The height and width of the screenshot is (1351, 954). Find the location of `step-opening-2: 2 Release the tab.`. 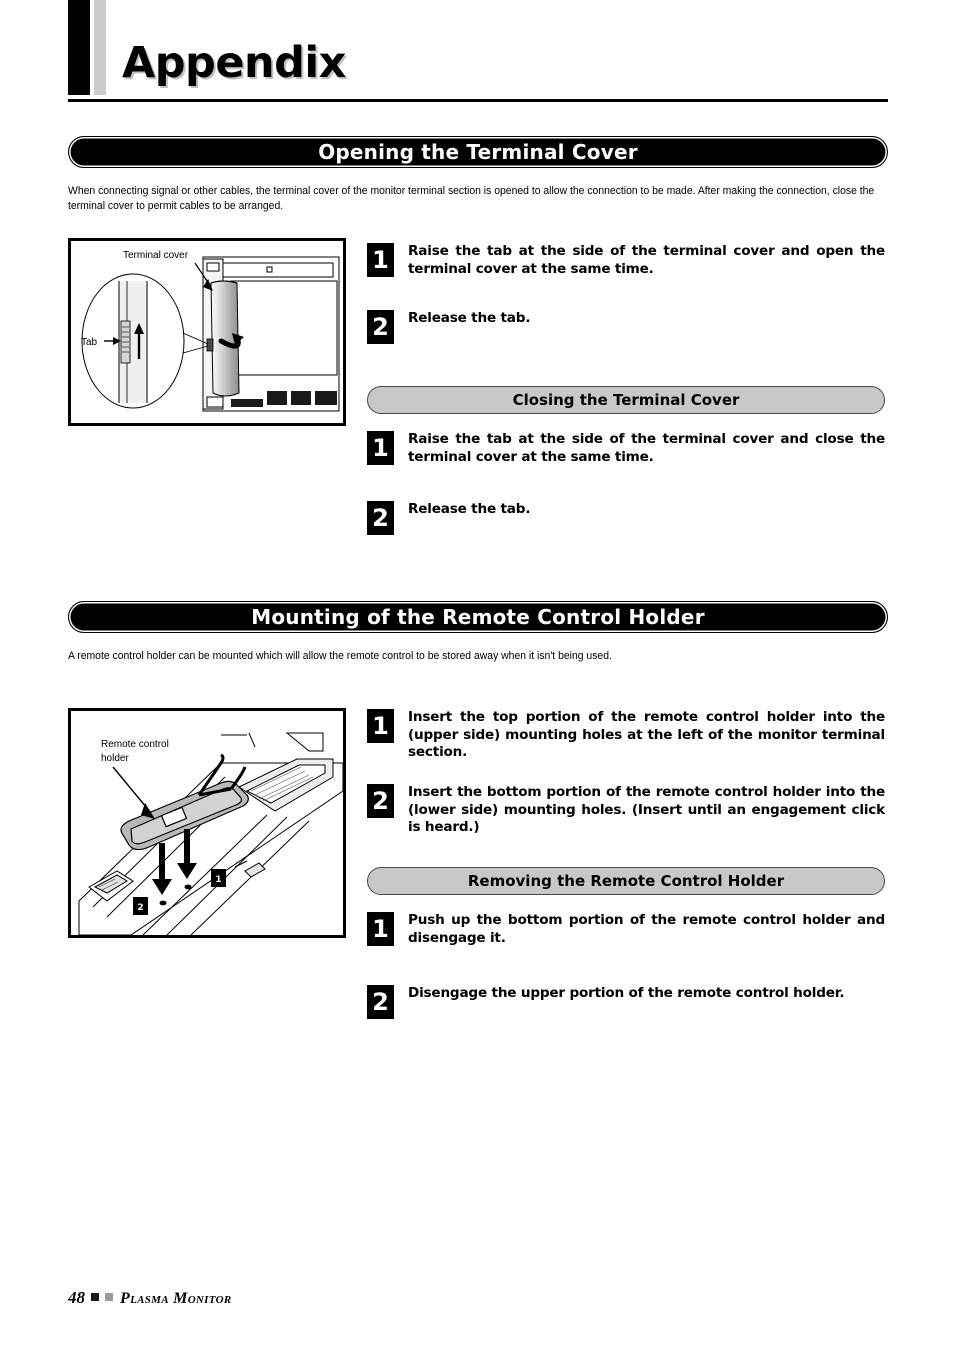

step-opening-2: 2 Release the tab. is located at coordinates (626, 327).